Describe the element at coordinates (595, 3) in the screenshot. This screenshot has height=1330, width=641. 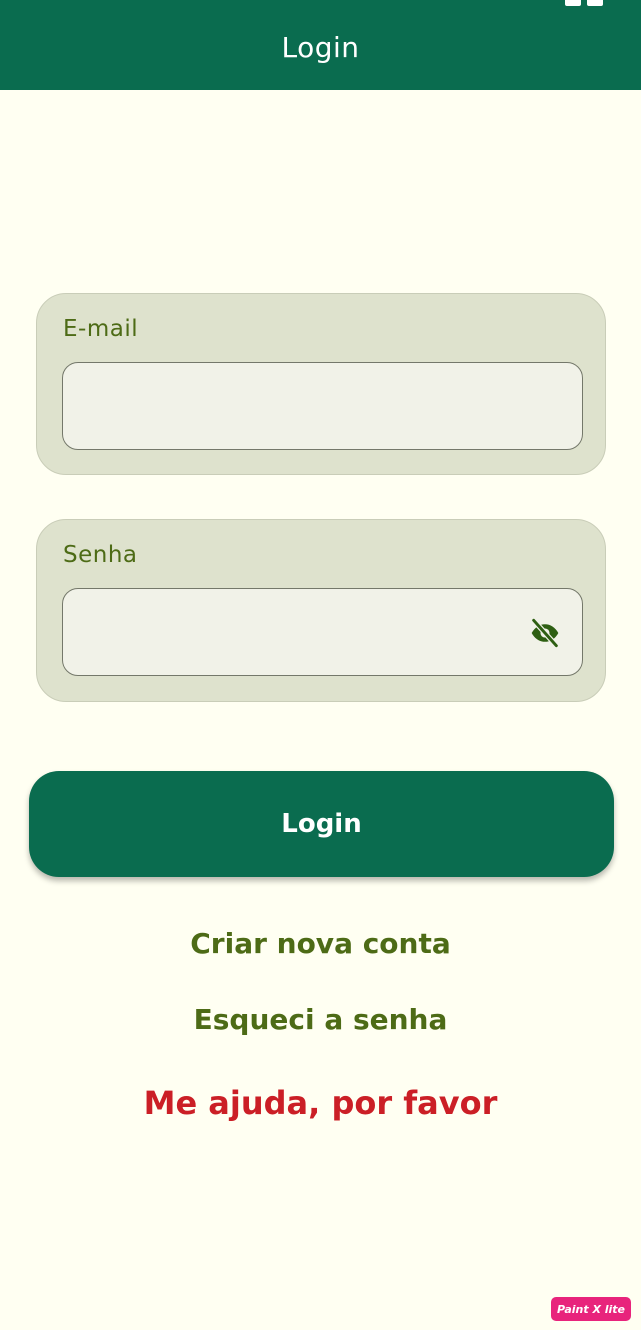
I see `battery-icon` at that location.